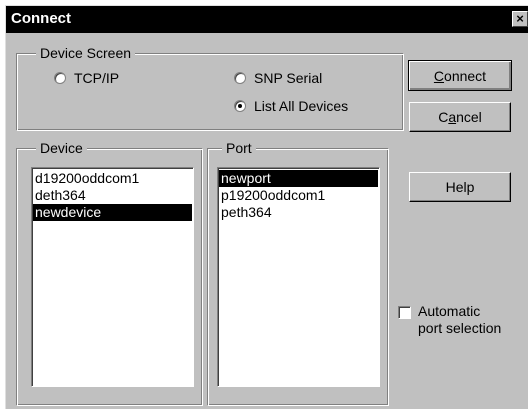 The image size is (528, 409). I want to click on device-list-item: deth364, so click(112, 195).